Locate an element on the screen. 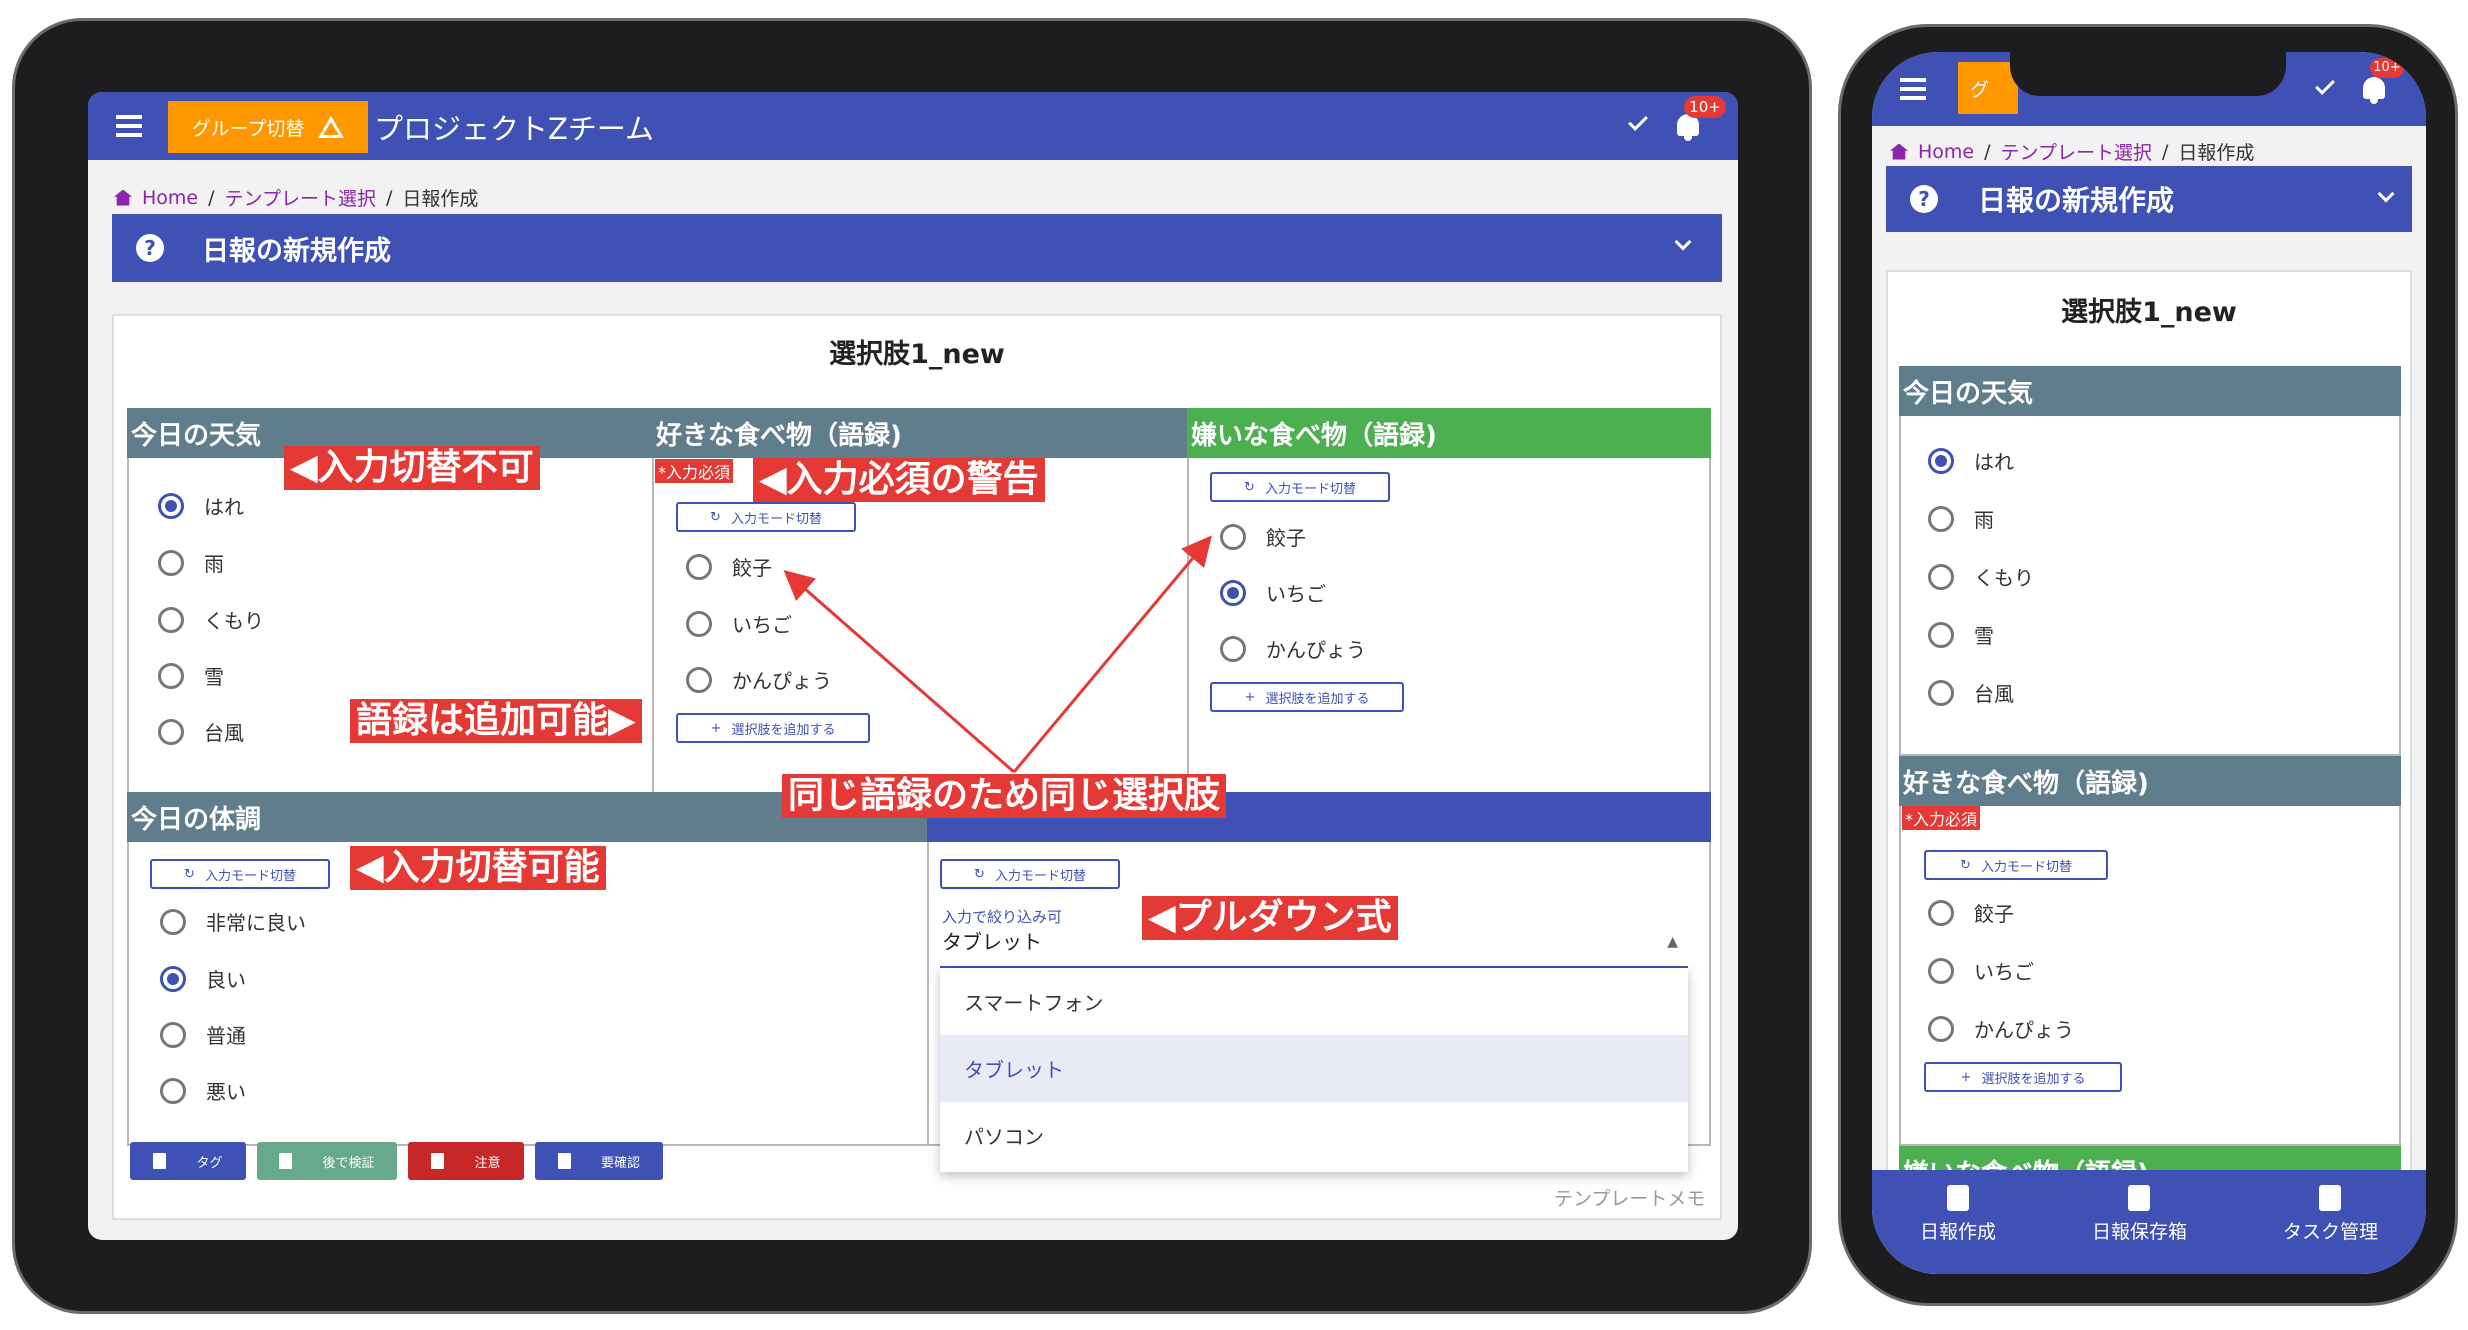 The image size is (2468, 1330). breadcrumb-template: テンプレート選択 is located at coordinates (2076, 151).